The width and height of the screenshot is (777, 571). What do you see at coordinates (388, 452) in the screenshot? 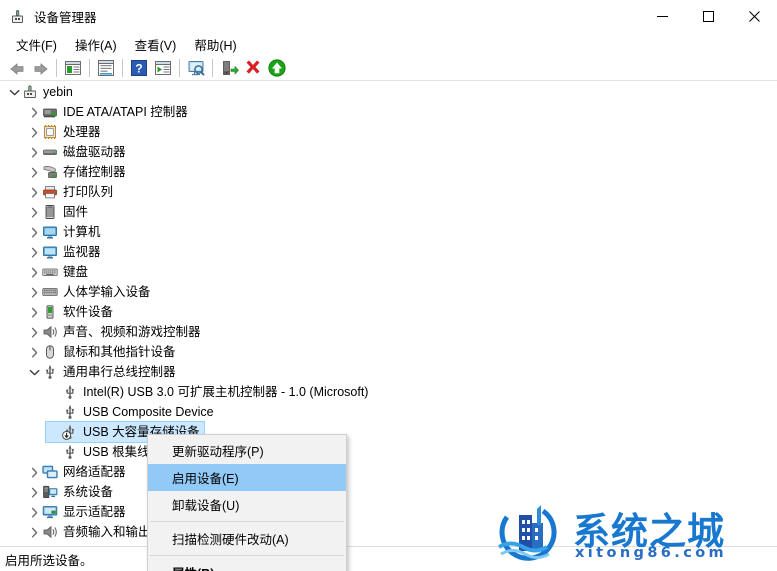
I see `tree-row: USB 根集线器` at bounding box center [388, 452].